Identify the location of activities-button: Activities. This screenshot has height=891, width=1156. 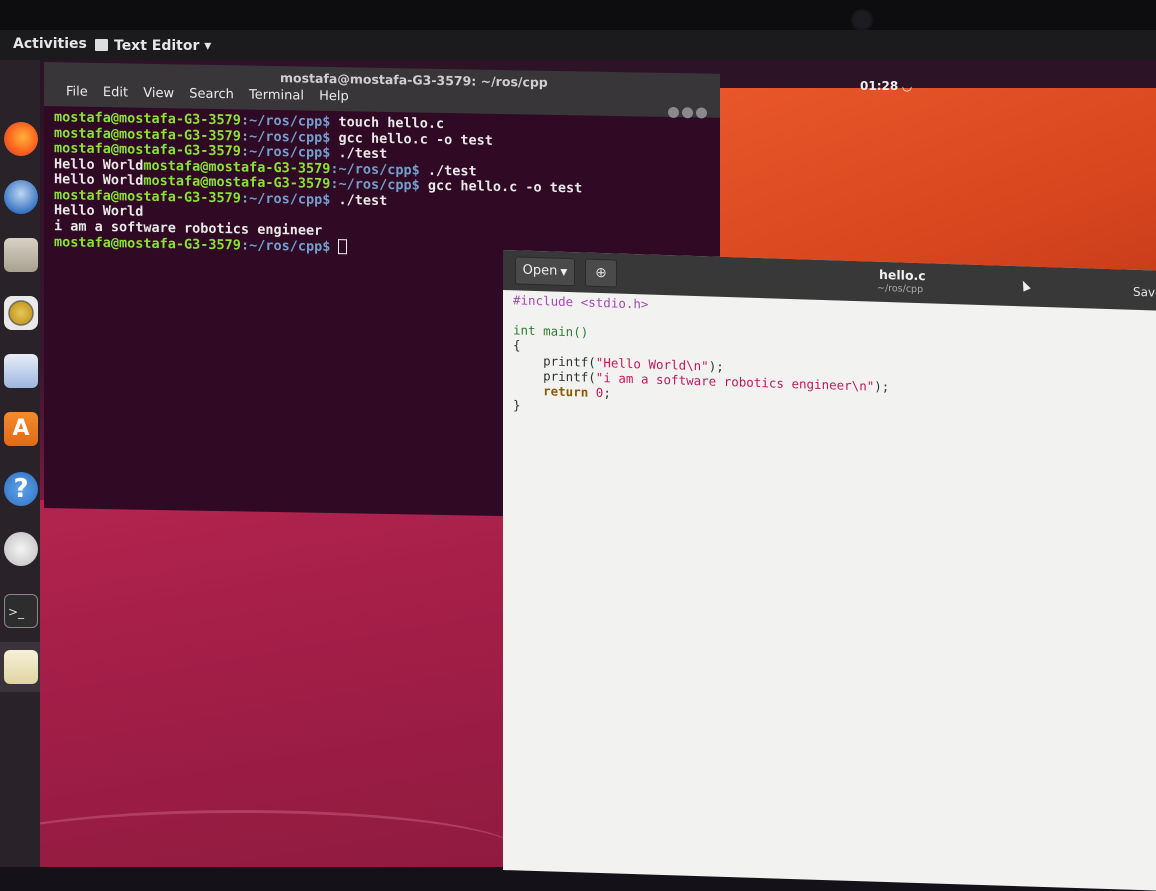
(50, 44).